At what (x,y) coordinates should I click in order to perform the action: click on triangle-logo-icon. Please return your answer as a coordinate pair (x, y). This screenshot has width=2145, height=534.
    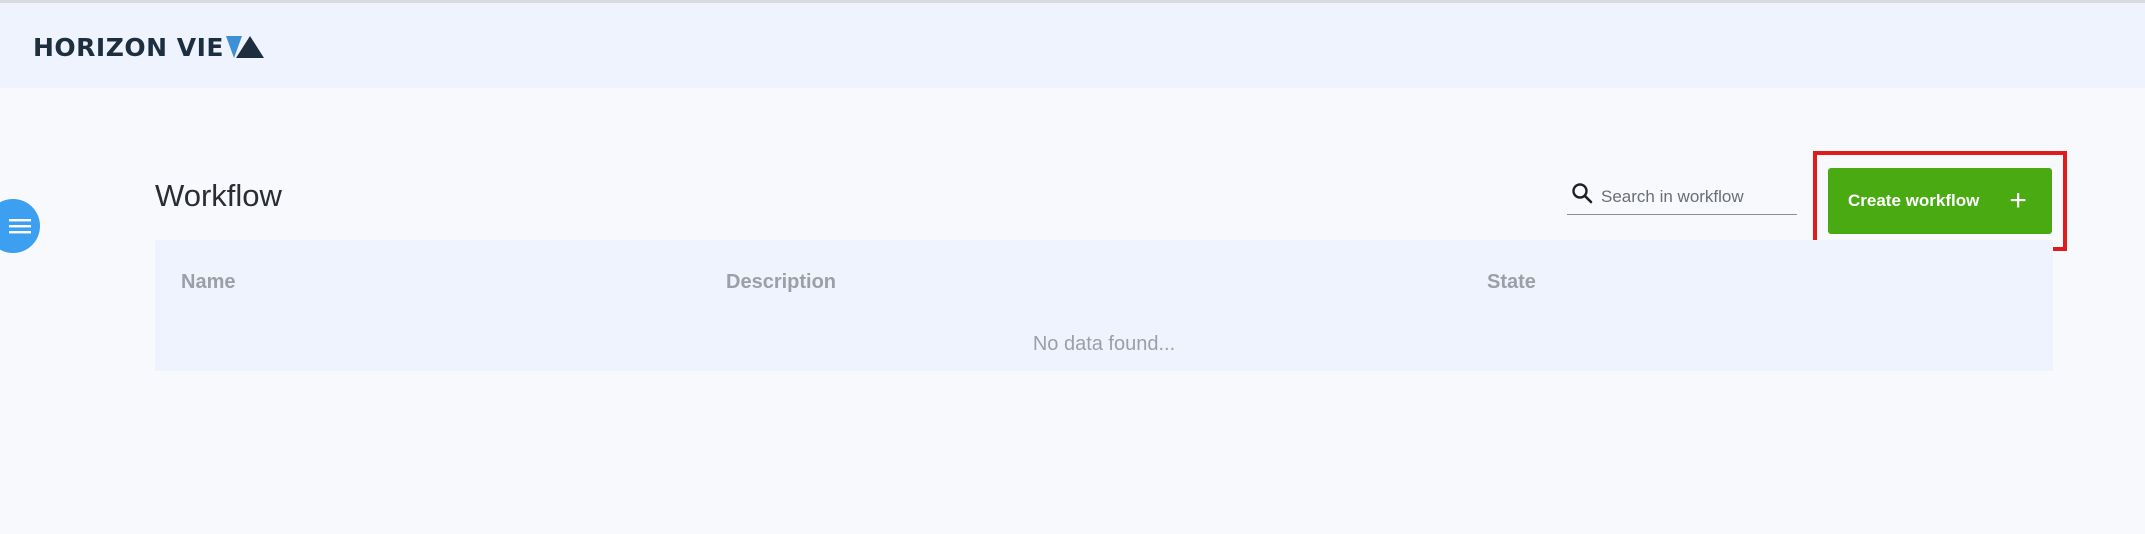
    Looking at the image, I should click on (244, 47).